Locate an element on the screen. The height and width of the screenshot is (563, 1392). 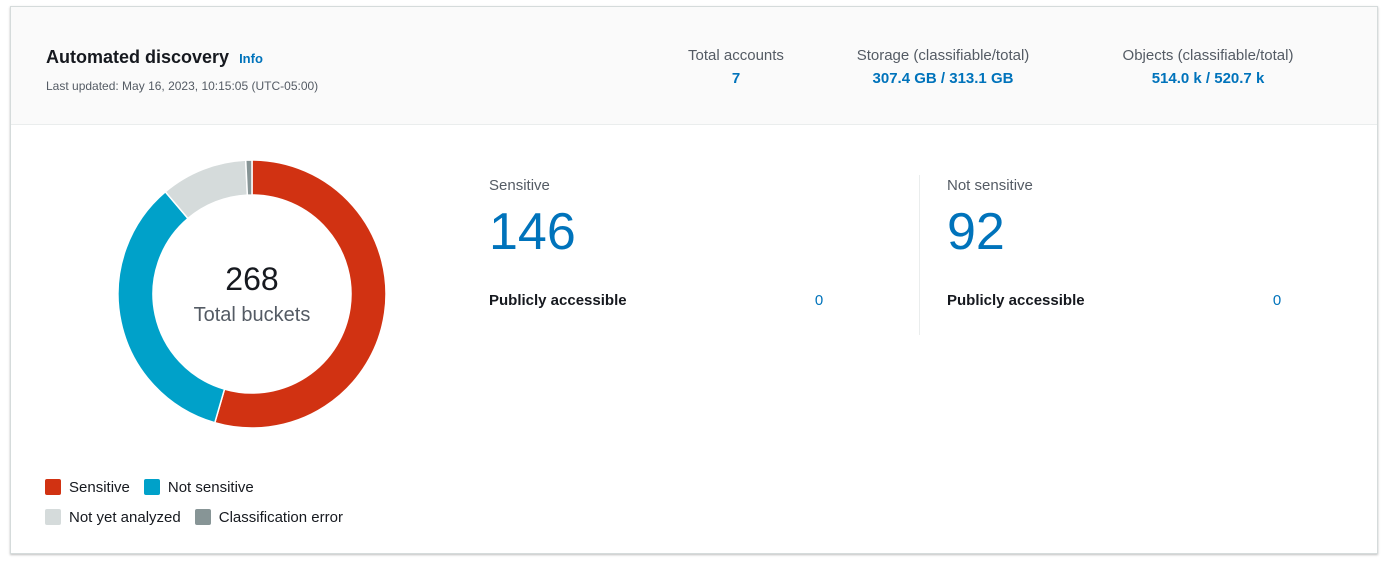
total-buckets-donut-chart: 268 Total buckets is located at coordinates (252, 294).